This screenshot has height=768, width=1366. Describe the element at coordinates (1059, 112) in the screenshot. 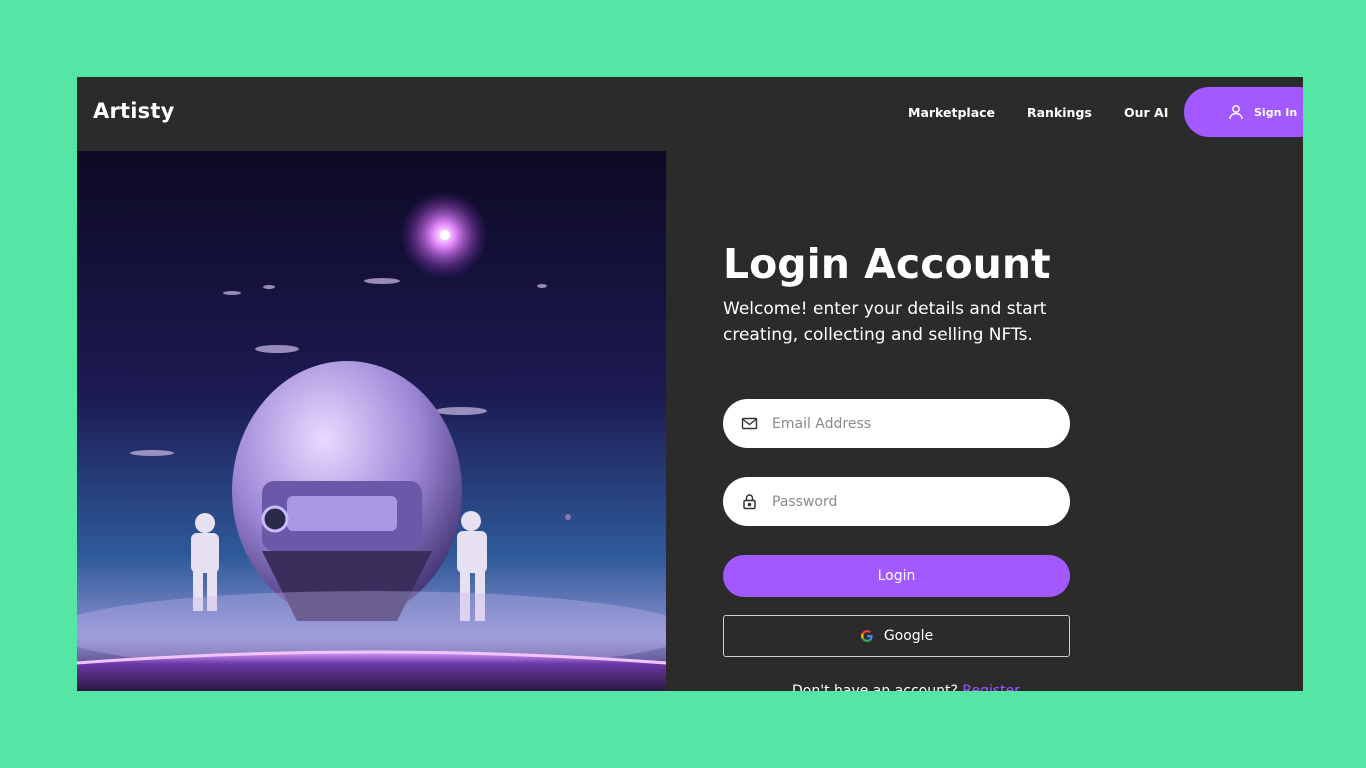

I see `nav-rankings: Rankings` at that location.